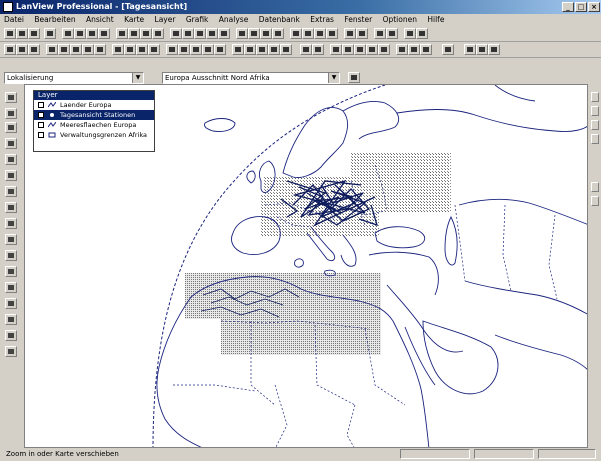 The image size is (601, 461). What do you see at coordinates (142, 49) in the screenshot?
I see `polygon-icon` at bounding box center [142, 49].